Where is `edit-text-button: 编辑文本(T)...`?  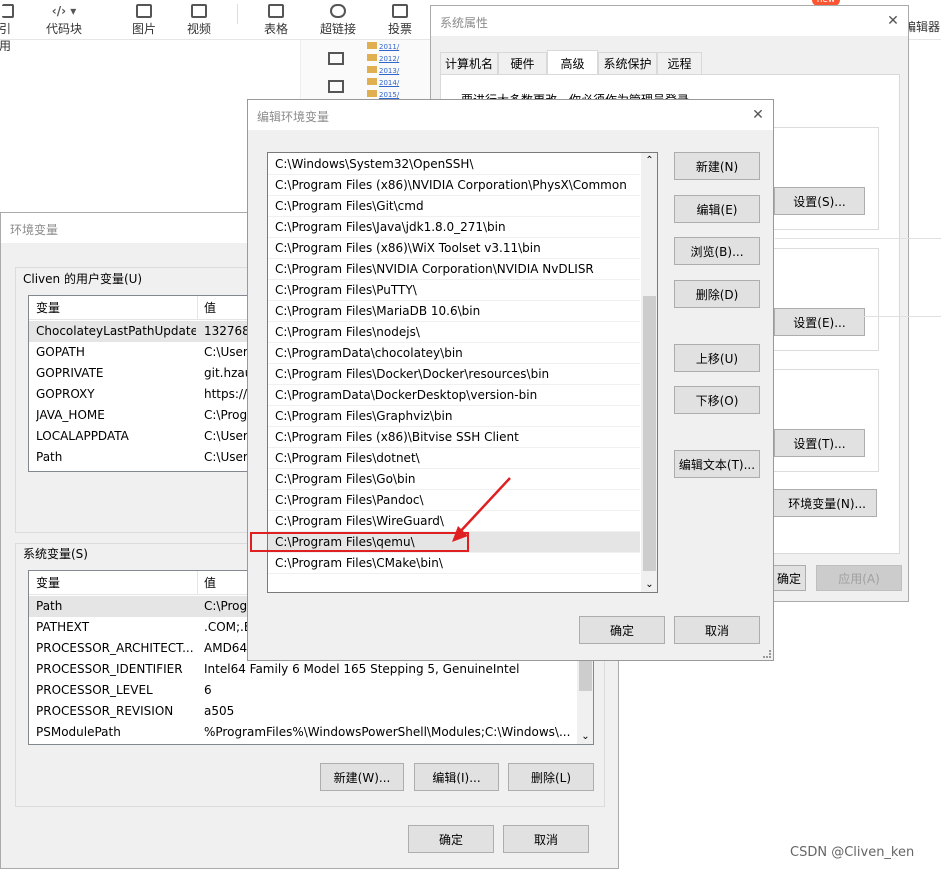
edit-text-button: 编辑文本(T)... is located at coordinates (717, 464).